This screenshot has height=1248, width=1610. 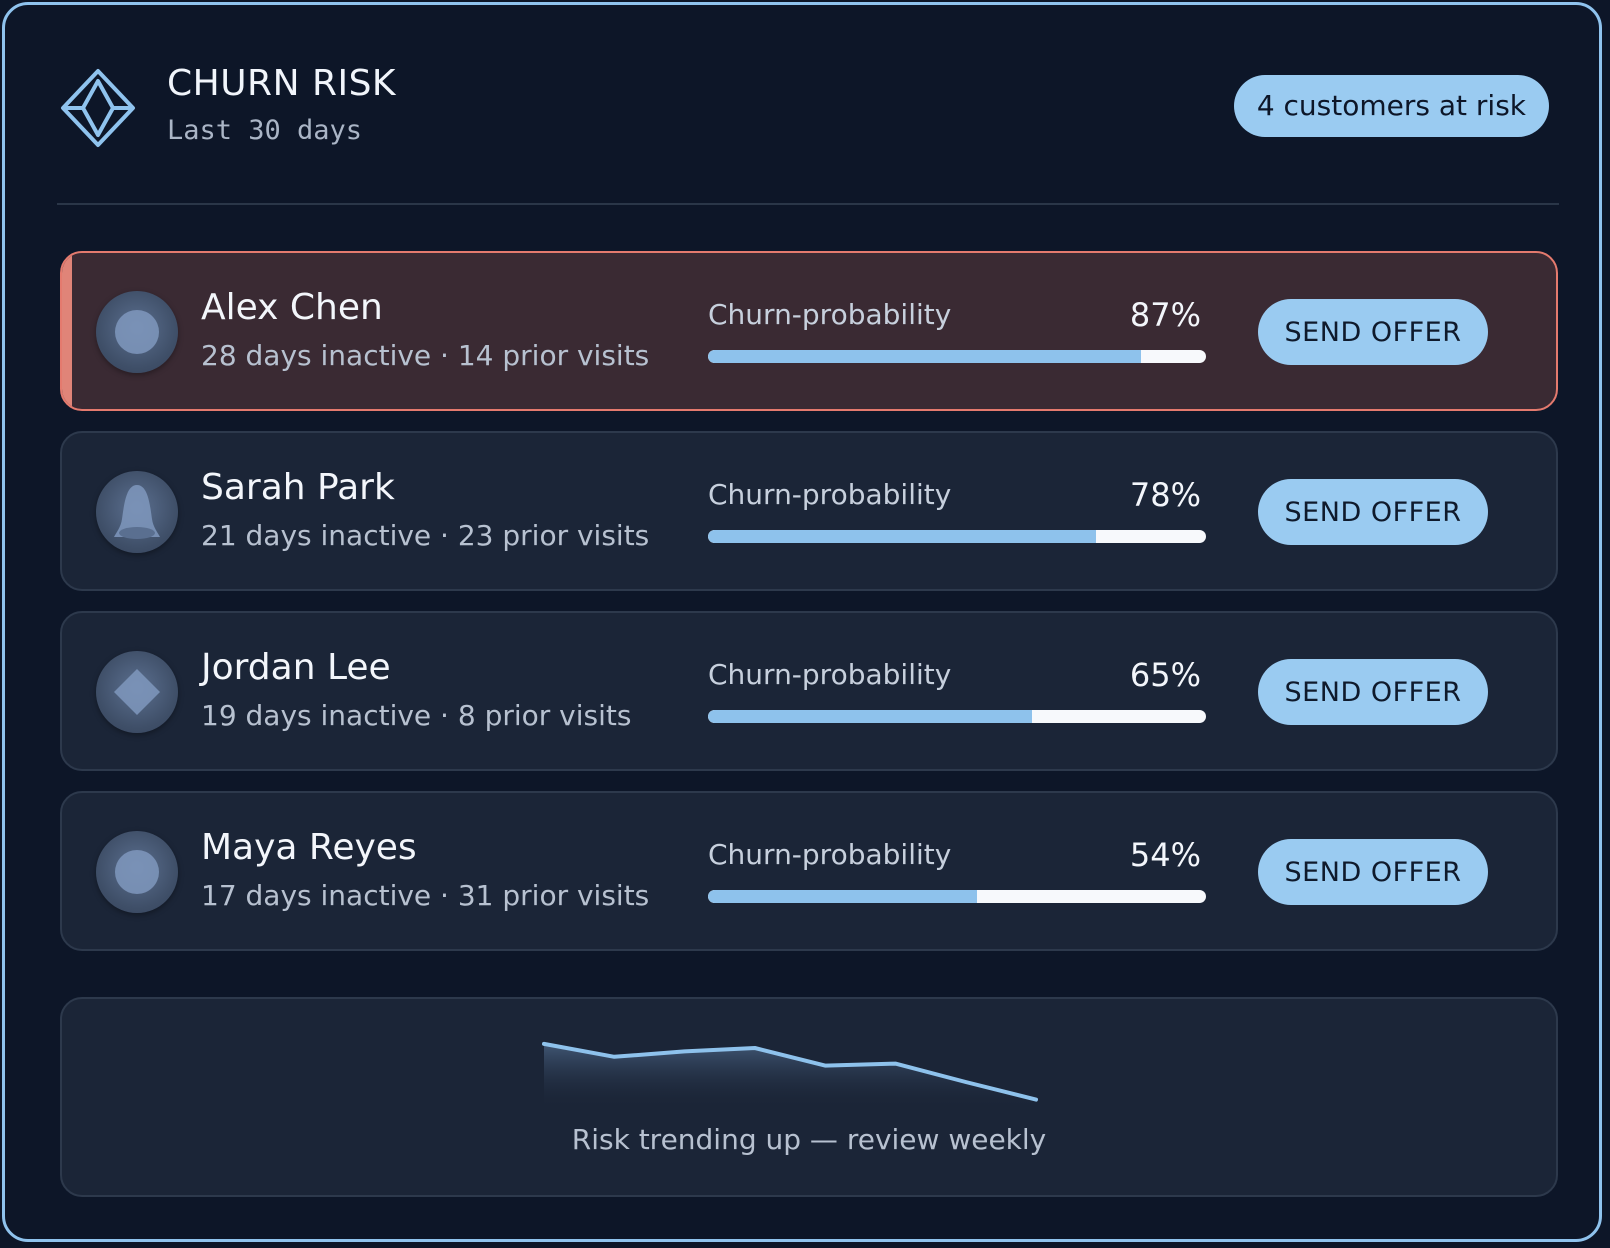 What do you see at coordinates (425, 895) in the screenshot?
I see `customer-activity: 17 days inactive · 31 prior visits` at bounding box center [425, 895].